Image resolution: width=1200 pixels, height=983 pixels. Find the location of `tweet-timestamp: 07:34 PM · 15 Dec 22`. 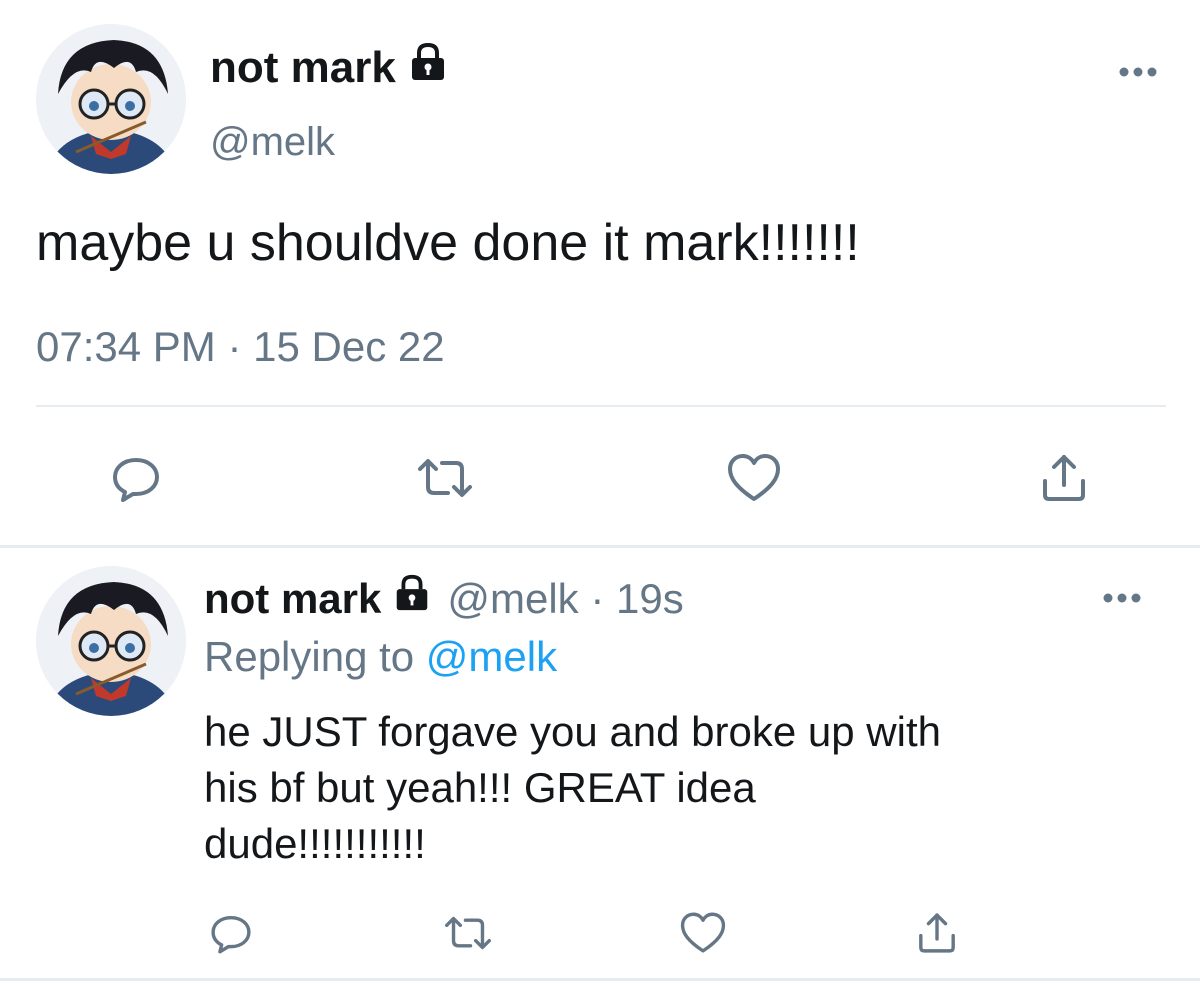

tweet-timestamp: 07:34 PM · 15 Dec 22 is located at coordinates (240, 347).